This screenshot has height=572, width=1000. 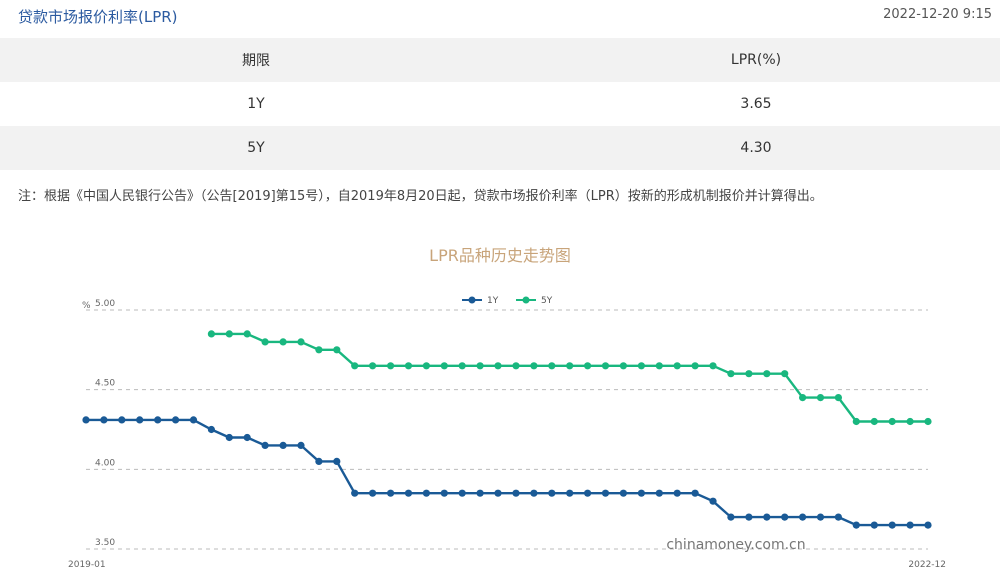 What do you see at coordinates (735, 545) in the screenshot?
I see `watermark-text: chinamoney.com.cn` at bounding box center [735, 545].